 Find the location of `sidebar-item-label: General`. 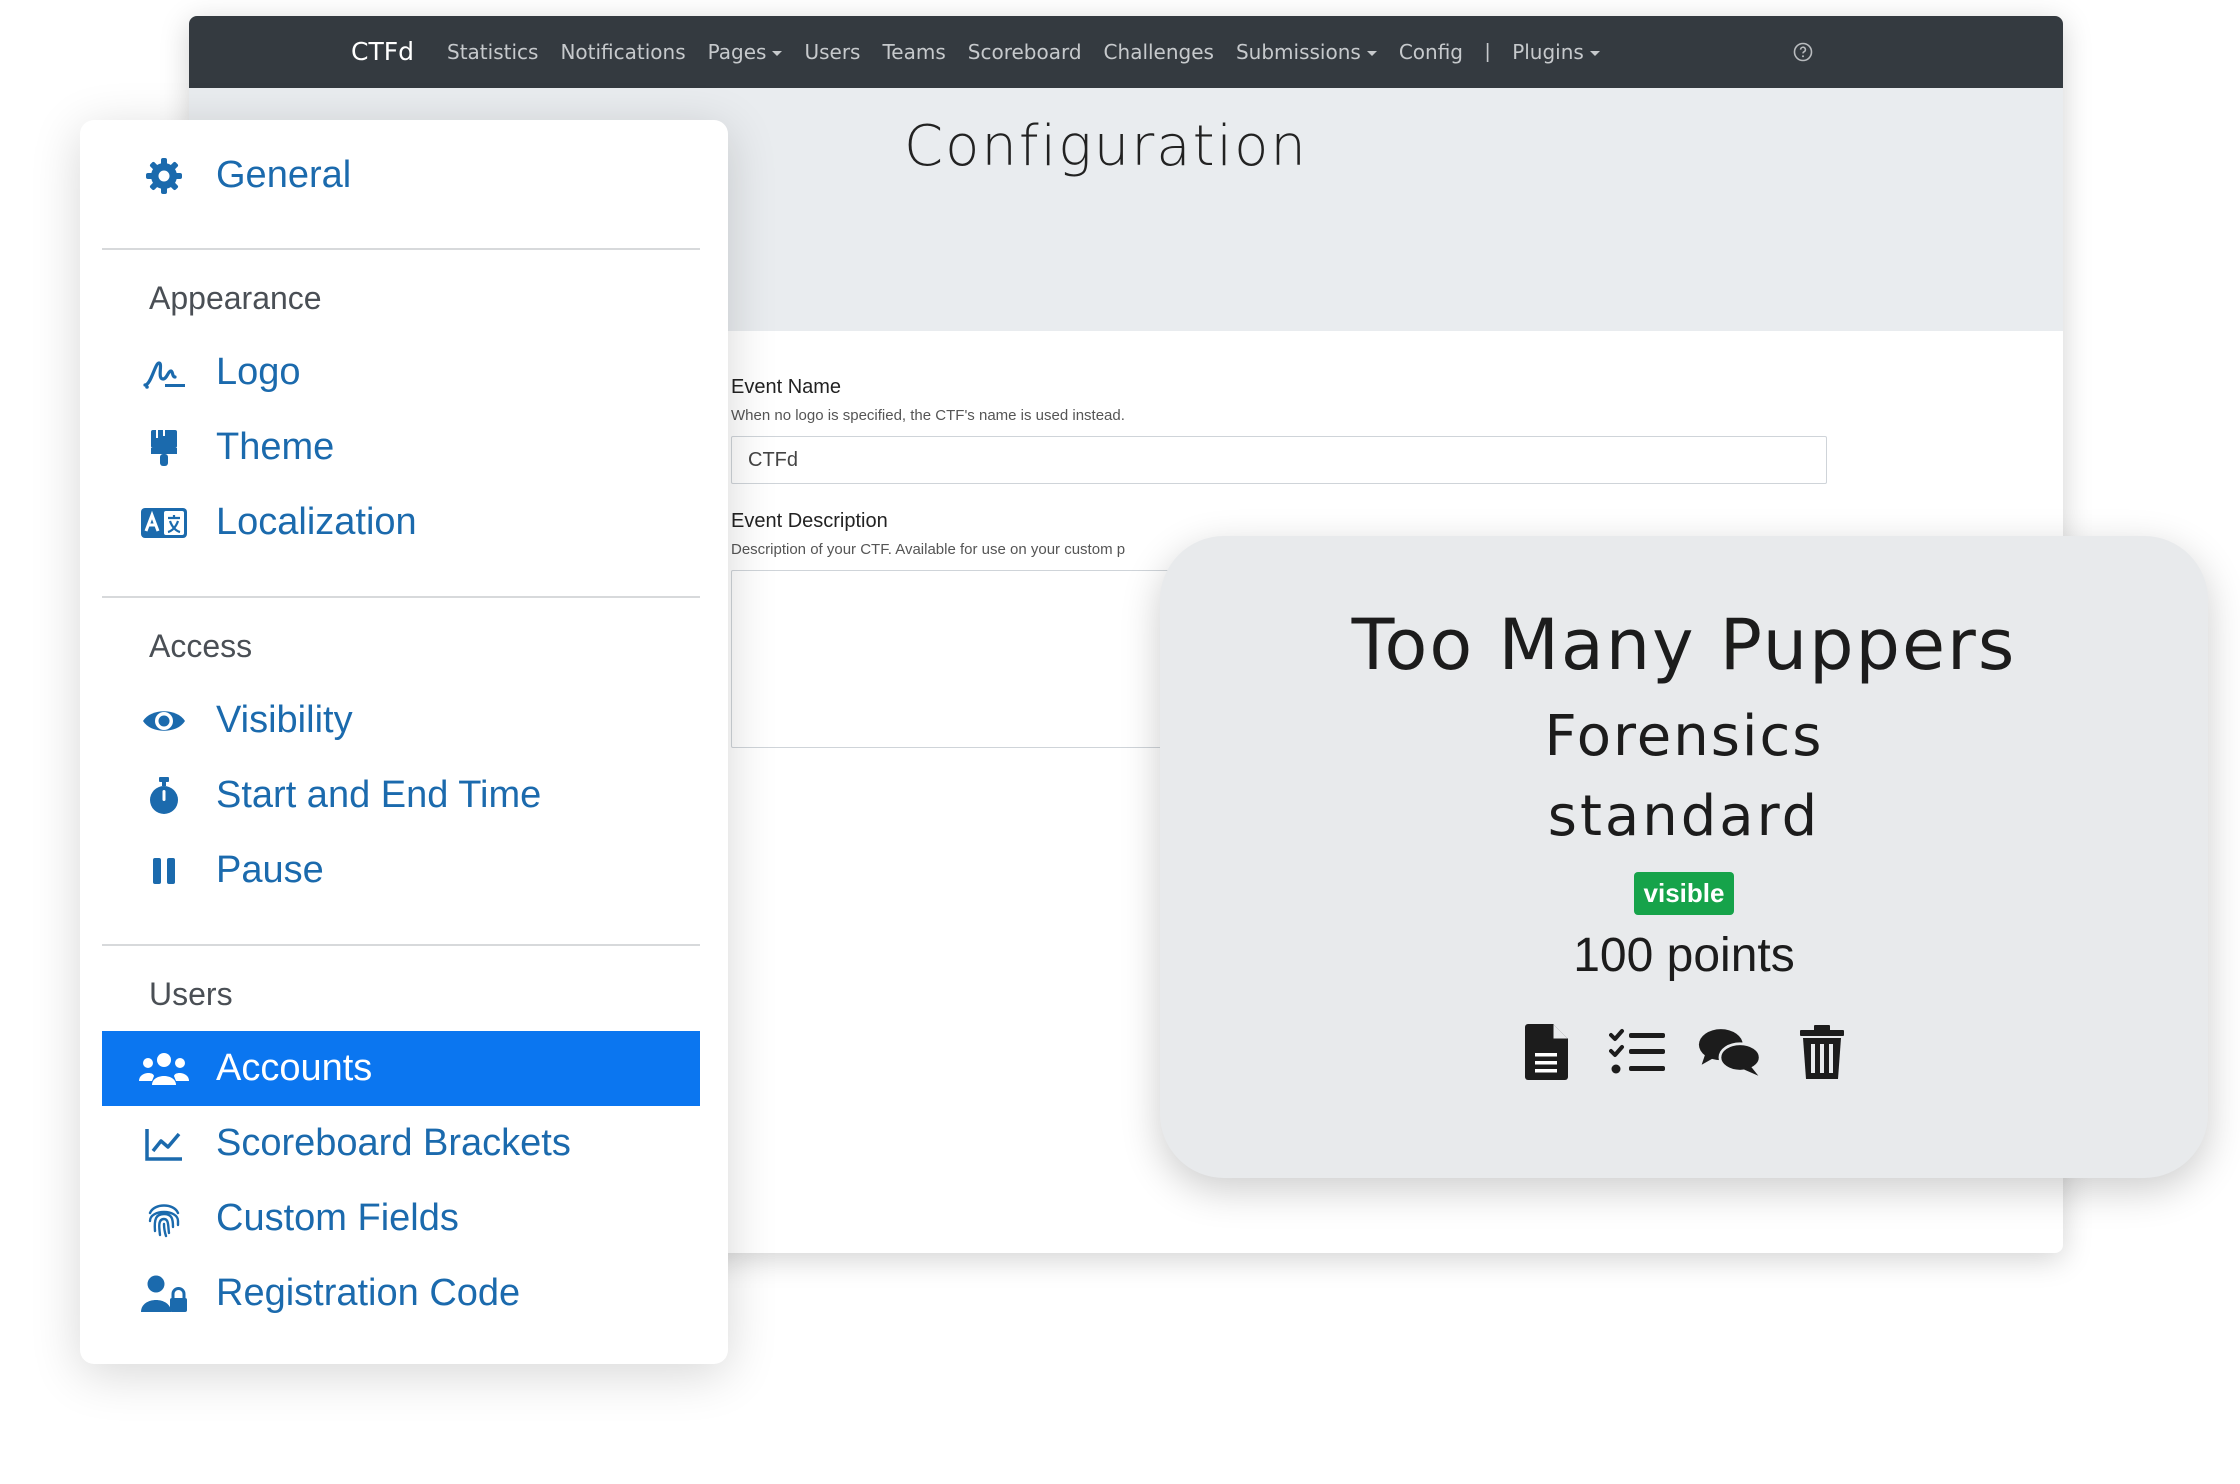

sidebar-item-label: General is located at coordinates (284, 175).